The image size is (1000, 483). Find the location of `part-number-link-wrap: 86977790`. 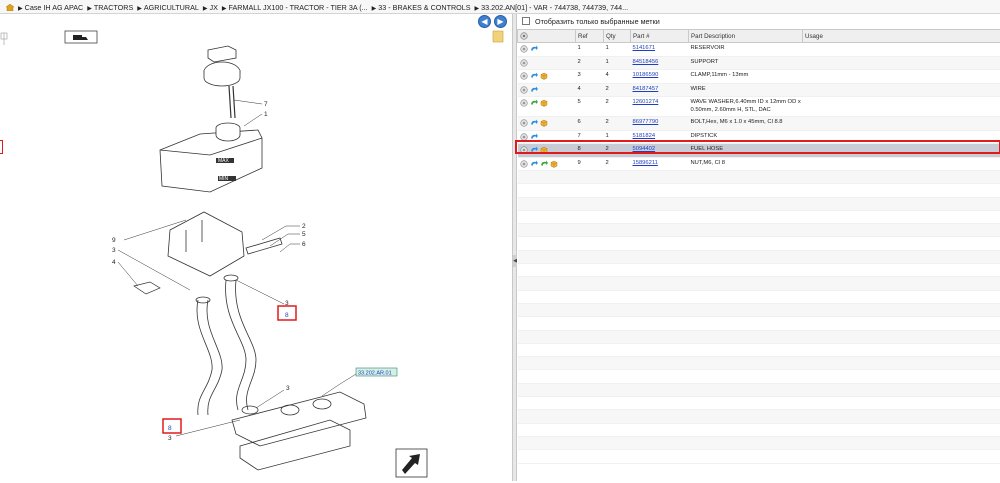

part-number-link-wrap: 86977790 is located at coordinates (660, 124).